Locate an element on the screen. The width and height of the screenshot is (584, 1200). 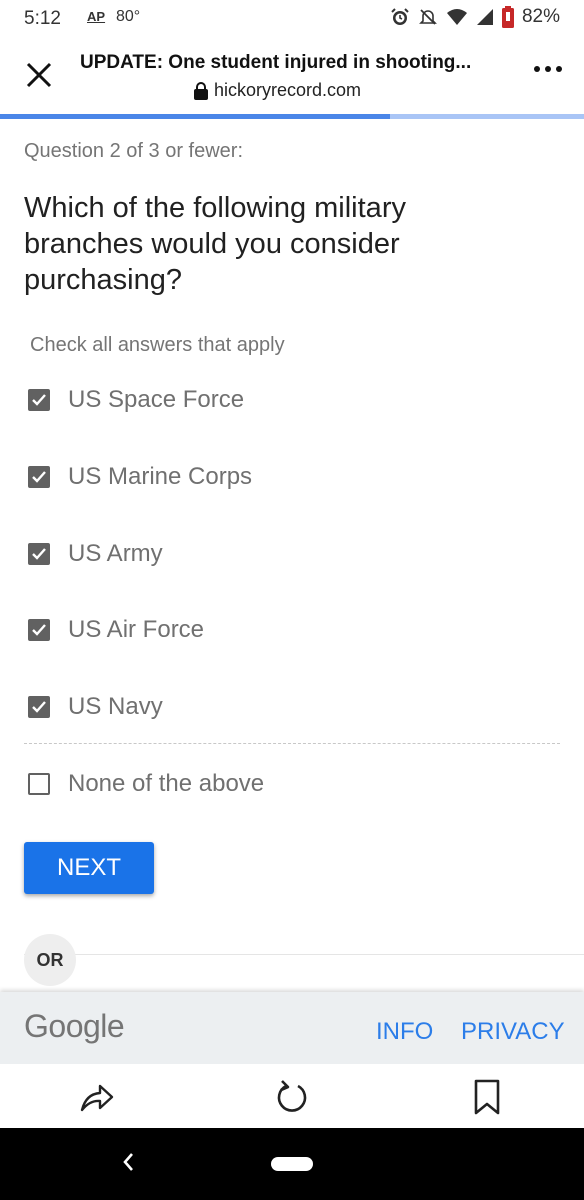
url-bar: hickoryrecord.com is located at coordinates (277, 90).